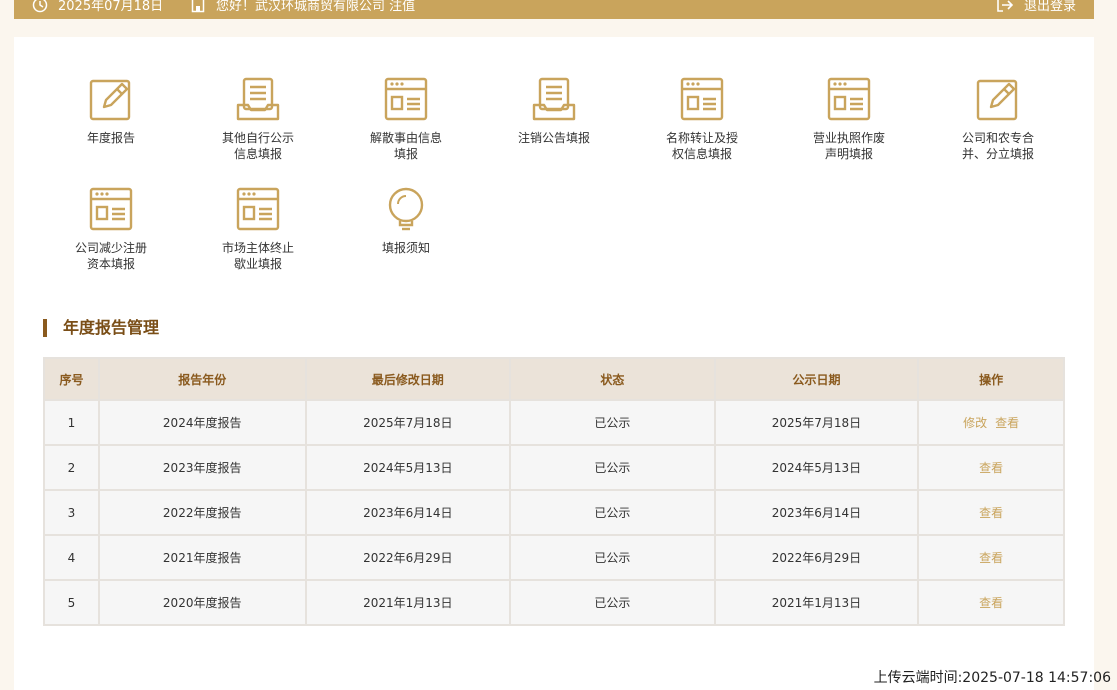 Image resolution: width=1117 pixels, height=690 pixels. I want to click on tile-label: 公司减少注册 资本填报, so click(110, 256).